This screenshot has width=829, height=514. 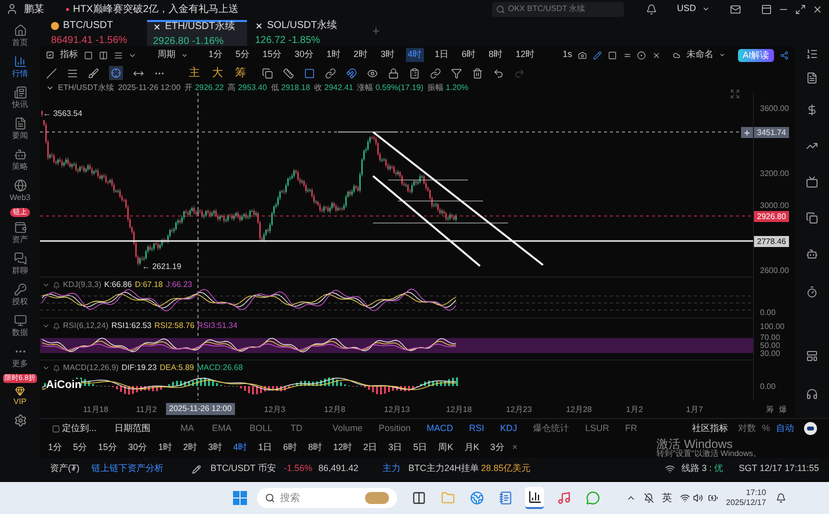 I want to click on search-bar: OKX BTC/USDT 永续, so click(x=558, y=9).